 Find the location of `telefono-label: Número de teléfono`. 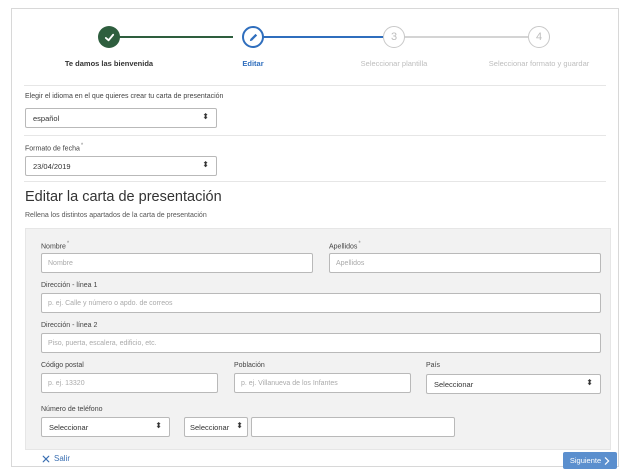

telefono-label: Número de teléfono is located at coordinates (72, 409).